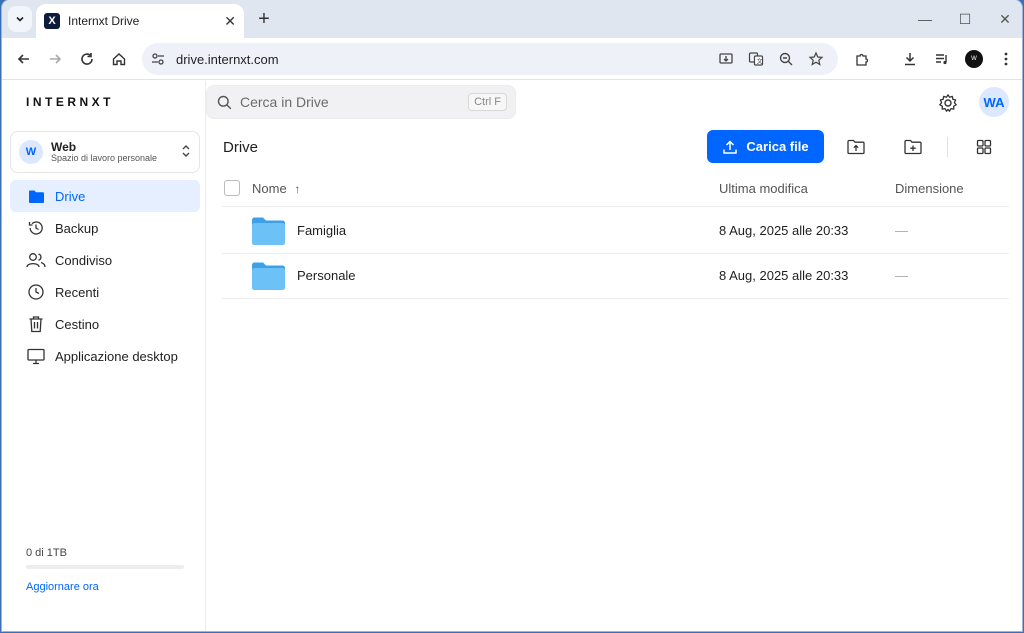 This screenshot has width=1024, height=633. Describe the element at coordinates (84, 260) in the screenshot. I see `sidebar-item-label: Condiviso` at that location.